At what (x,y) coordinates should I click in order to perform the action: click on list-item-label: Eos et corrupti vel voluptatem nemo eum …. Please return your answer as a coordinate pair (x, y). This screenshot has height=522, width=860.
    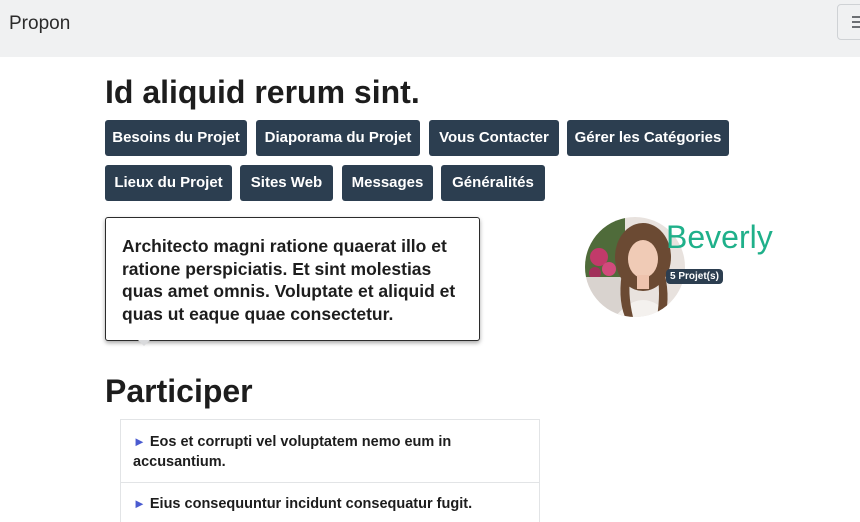
    Looking at the image, I should click on (292, 452).